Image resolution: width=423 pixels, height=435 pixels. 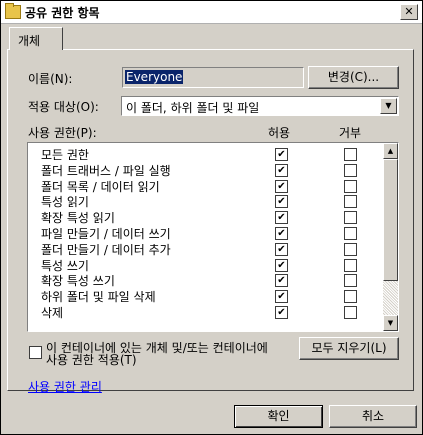 What do you see at coordinates (350, 133) in the screenshot?
I see `deny-header: 거부` at bounding box center [350, 133].